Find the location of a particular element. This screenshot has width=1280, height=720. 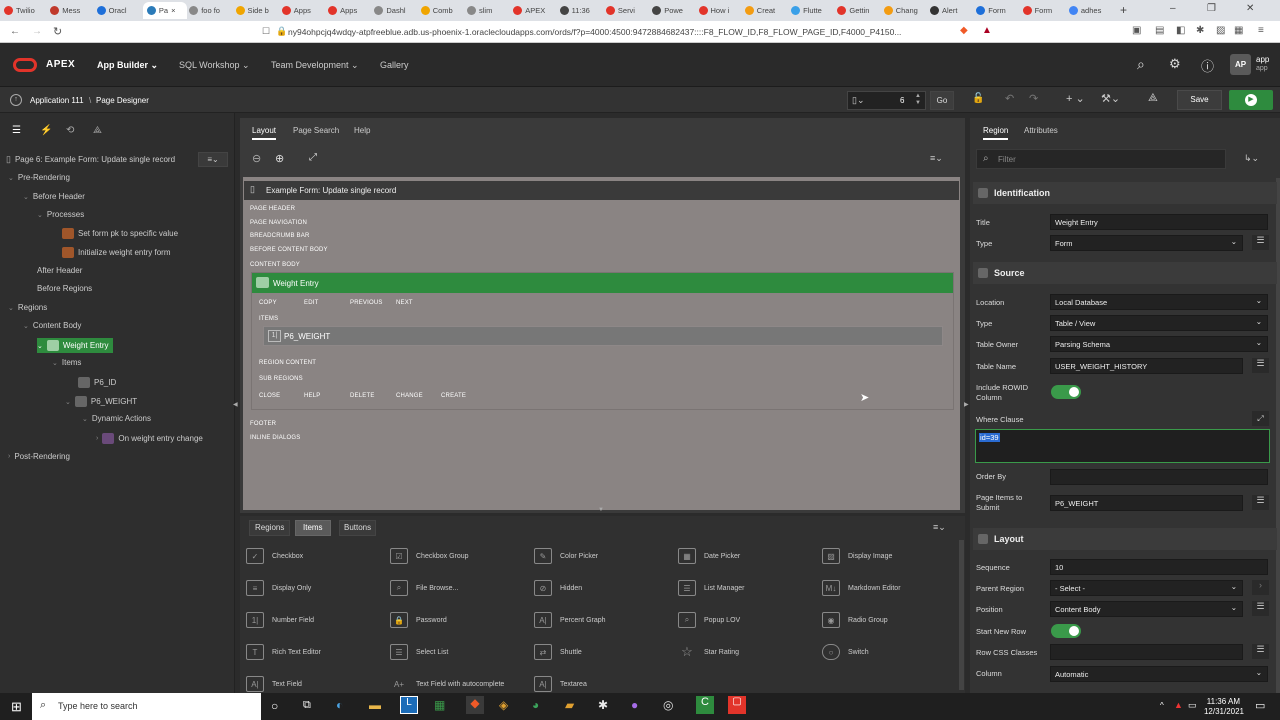

tab-layout: Layout is located at coordinates (264, 133).